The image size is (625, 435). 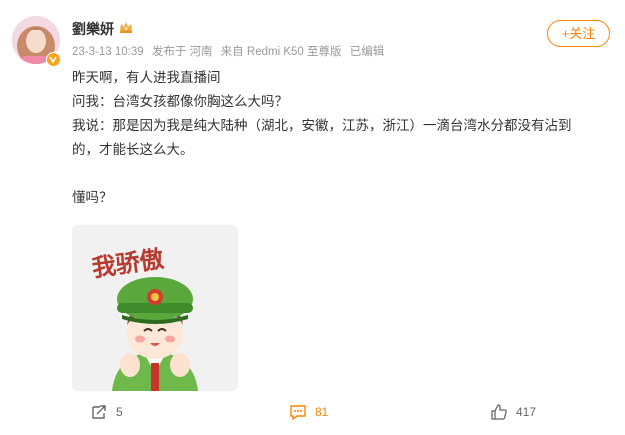 I want to click on post-source: 来自 Redmi K50 至尊版, so click(x=281, y=52).